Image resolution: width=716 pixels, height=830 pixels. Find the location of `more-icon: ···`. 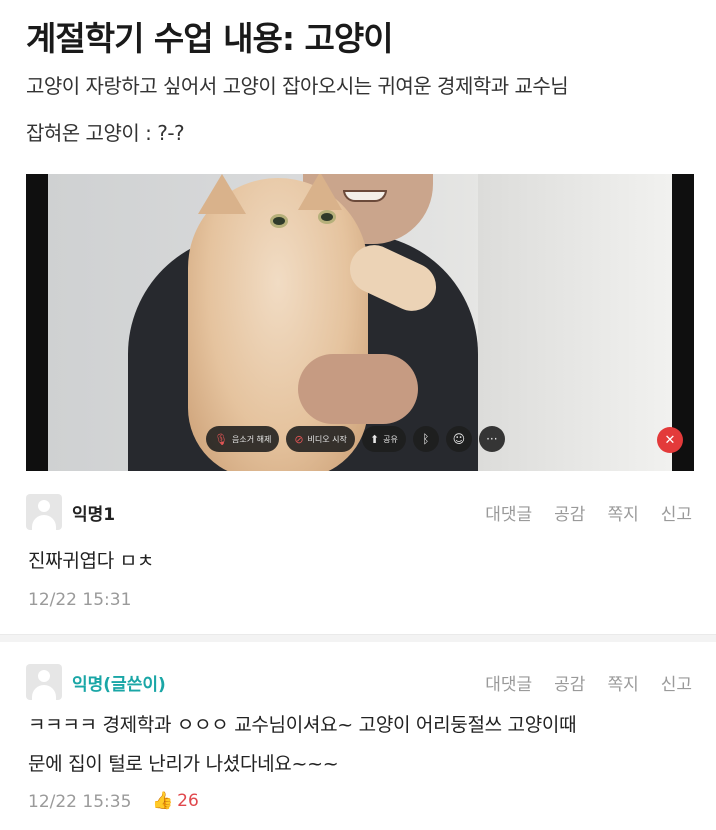

more-icon: ··· is located at coordinates (492, 439).